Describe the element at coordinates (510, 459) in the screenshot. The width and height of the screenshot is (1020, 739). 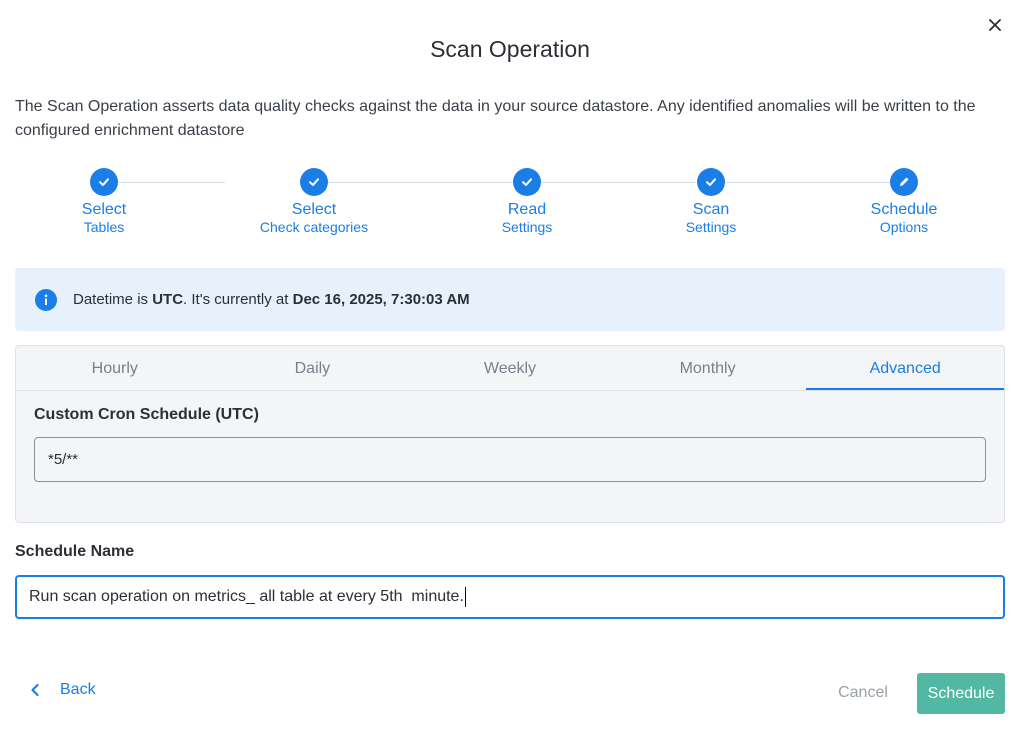
I see `cron-input: *5/**` at that location.